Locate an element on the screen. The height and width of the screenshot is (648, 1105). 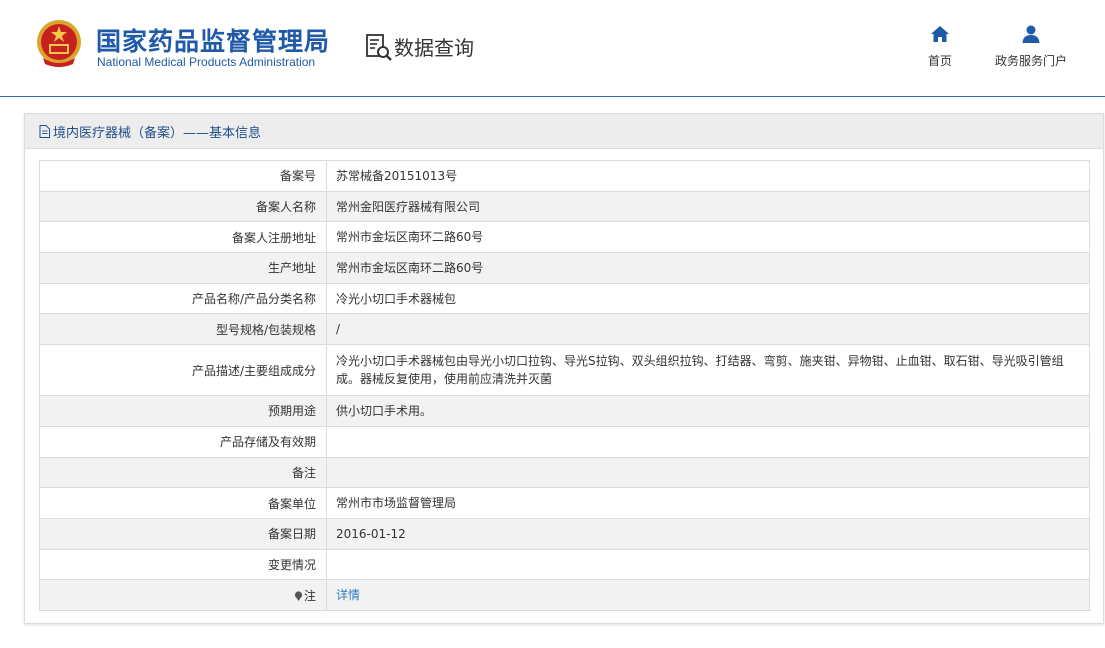
table-row: 注 详情 is located at coordinates (564, 595).